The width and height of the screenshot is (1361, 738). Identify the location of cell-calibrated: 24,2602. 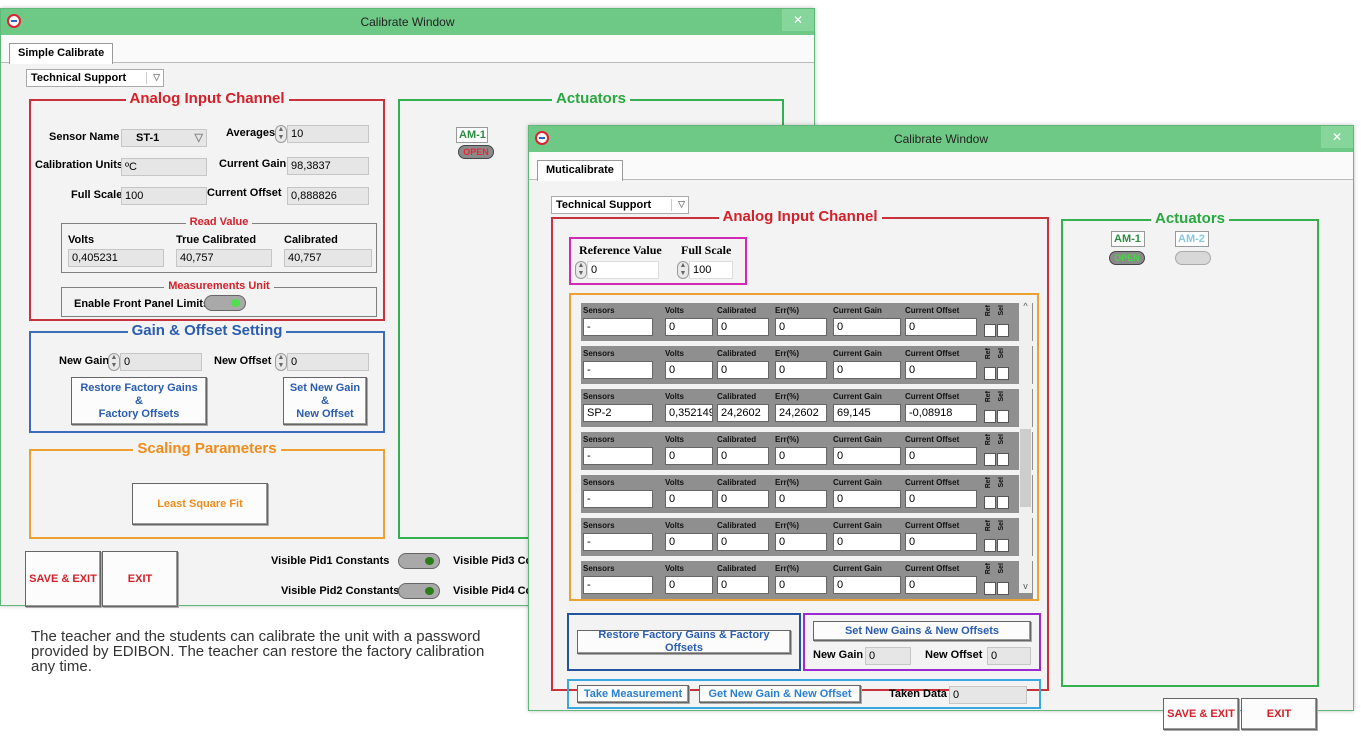
(743, 413).